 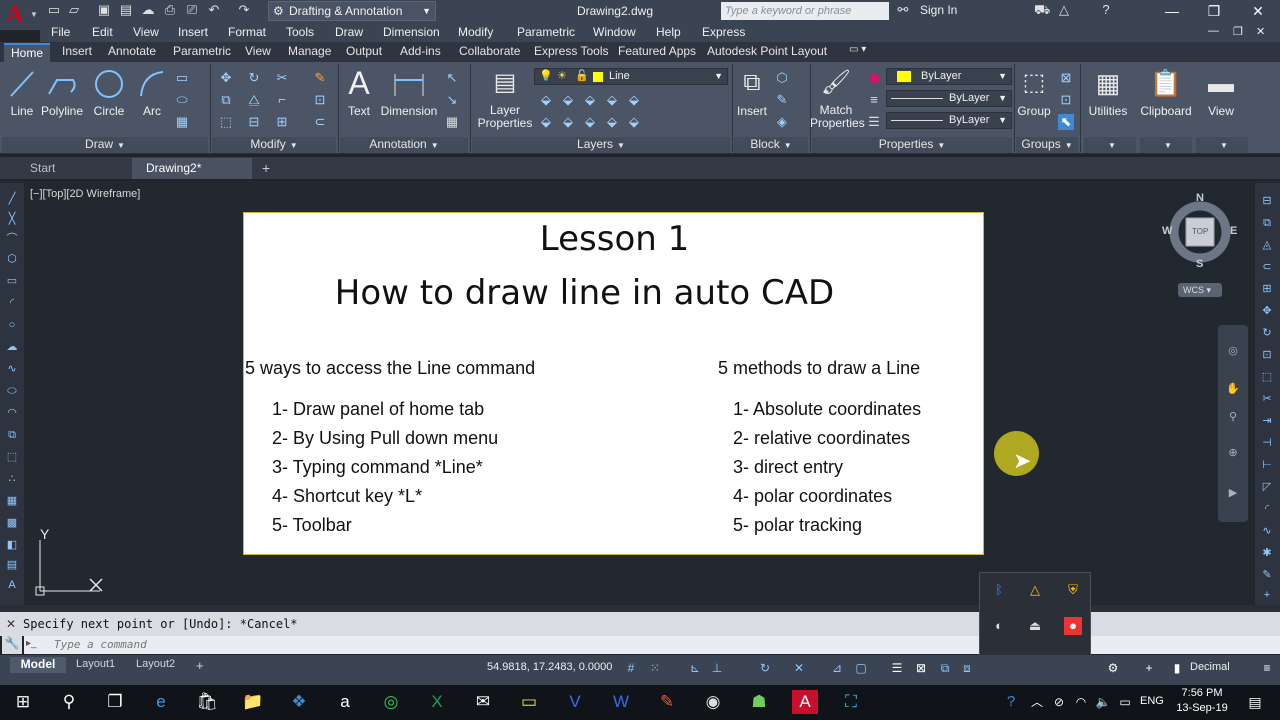 What do you see at coordinates (226, 122) in the screenshot?
I see `stretch-icon: ⬚` at bounding box center [226, 122].